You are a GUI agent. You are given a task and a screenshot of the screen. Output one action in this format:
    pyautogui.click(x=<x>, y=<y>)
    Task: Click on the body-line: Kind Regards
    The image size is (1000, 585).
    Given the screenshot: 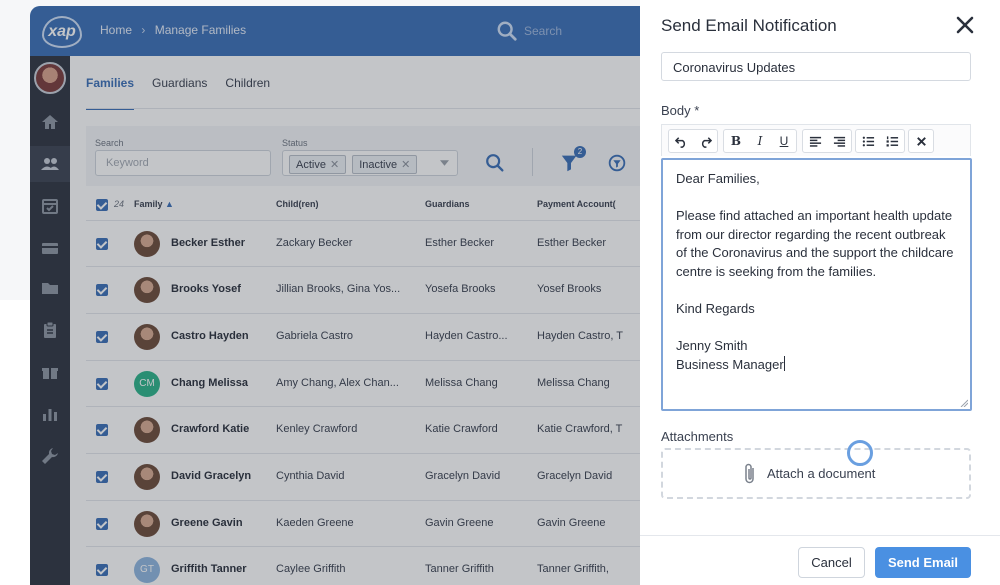 What is the action you would take?
    pyautogui.click(x=715, y=309)
    